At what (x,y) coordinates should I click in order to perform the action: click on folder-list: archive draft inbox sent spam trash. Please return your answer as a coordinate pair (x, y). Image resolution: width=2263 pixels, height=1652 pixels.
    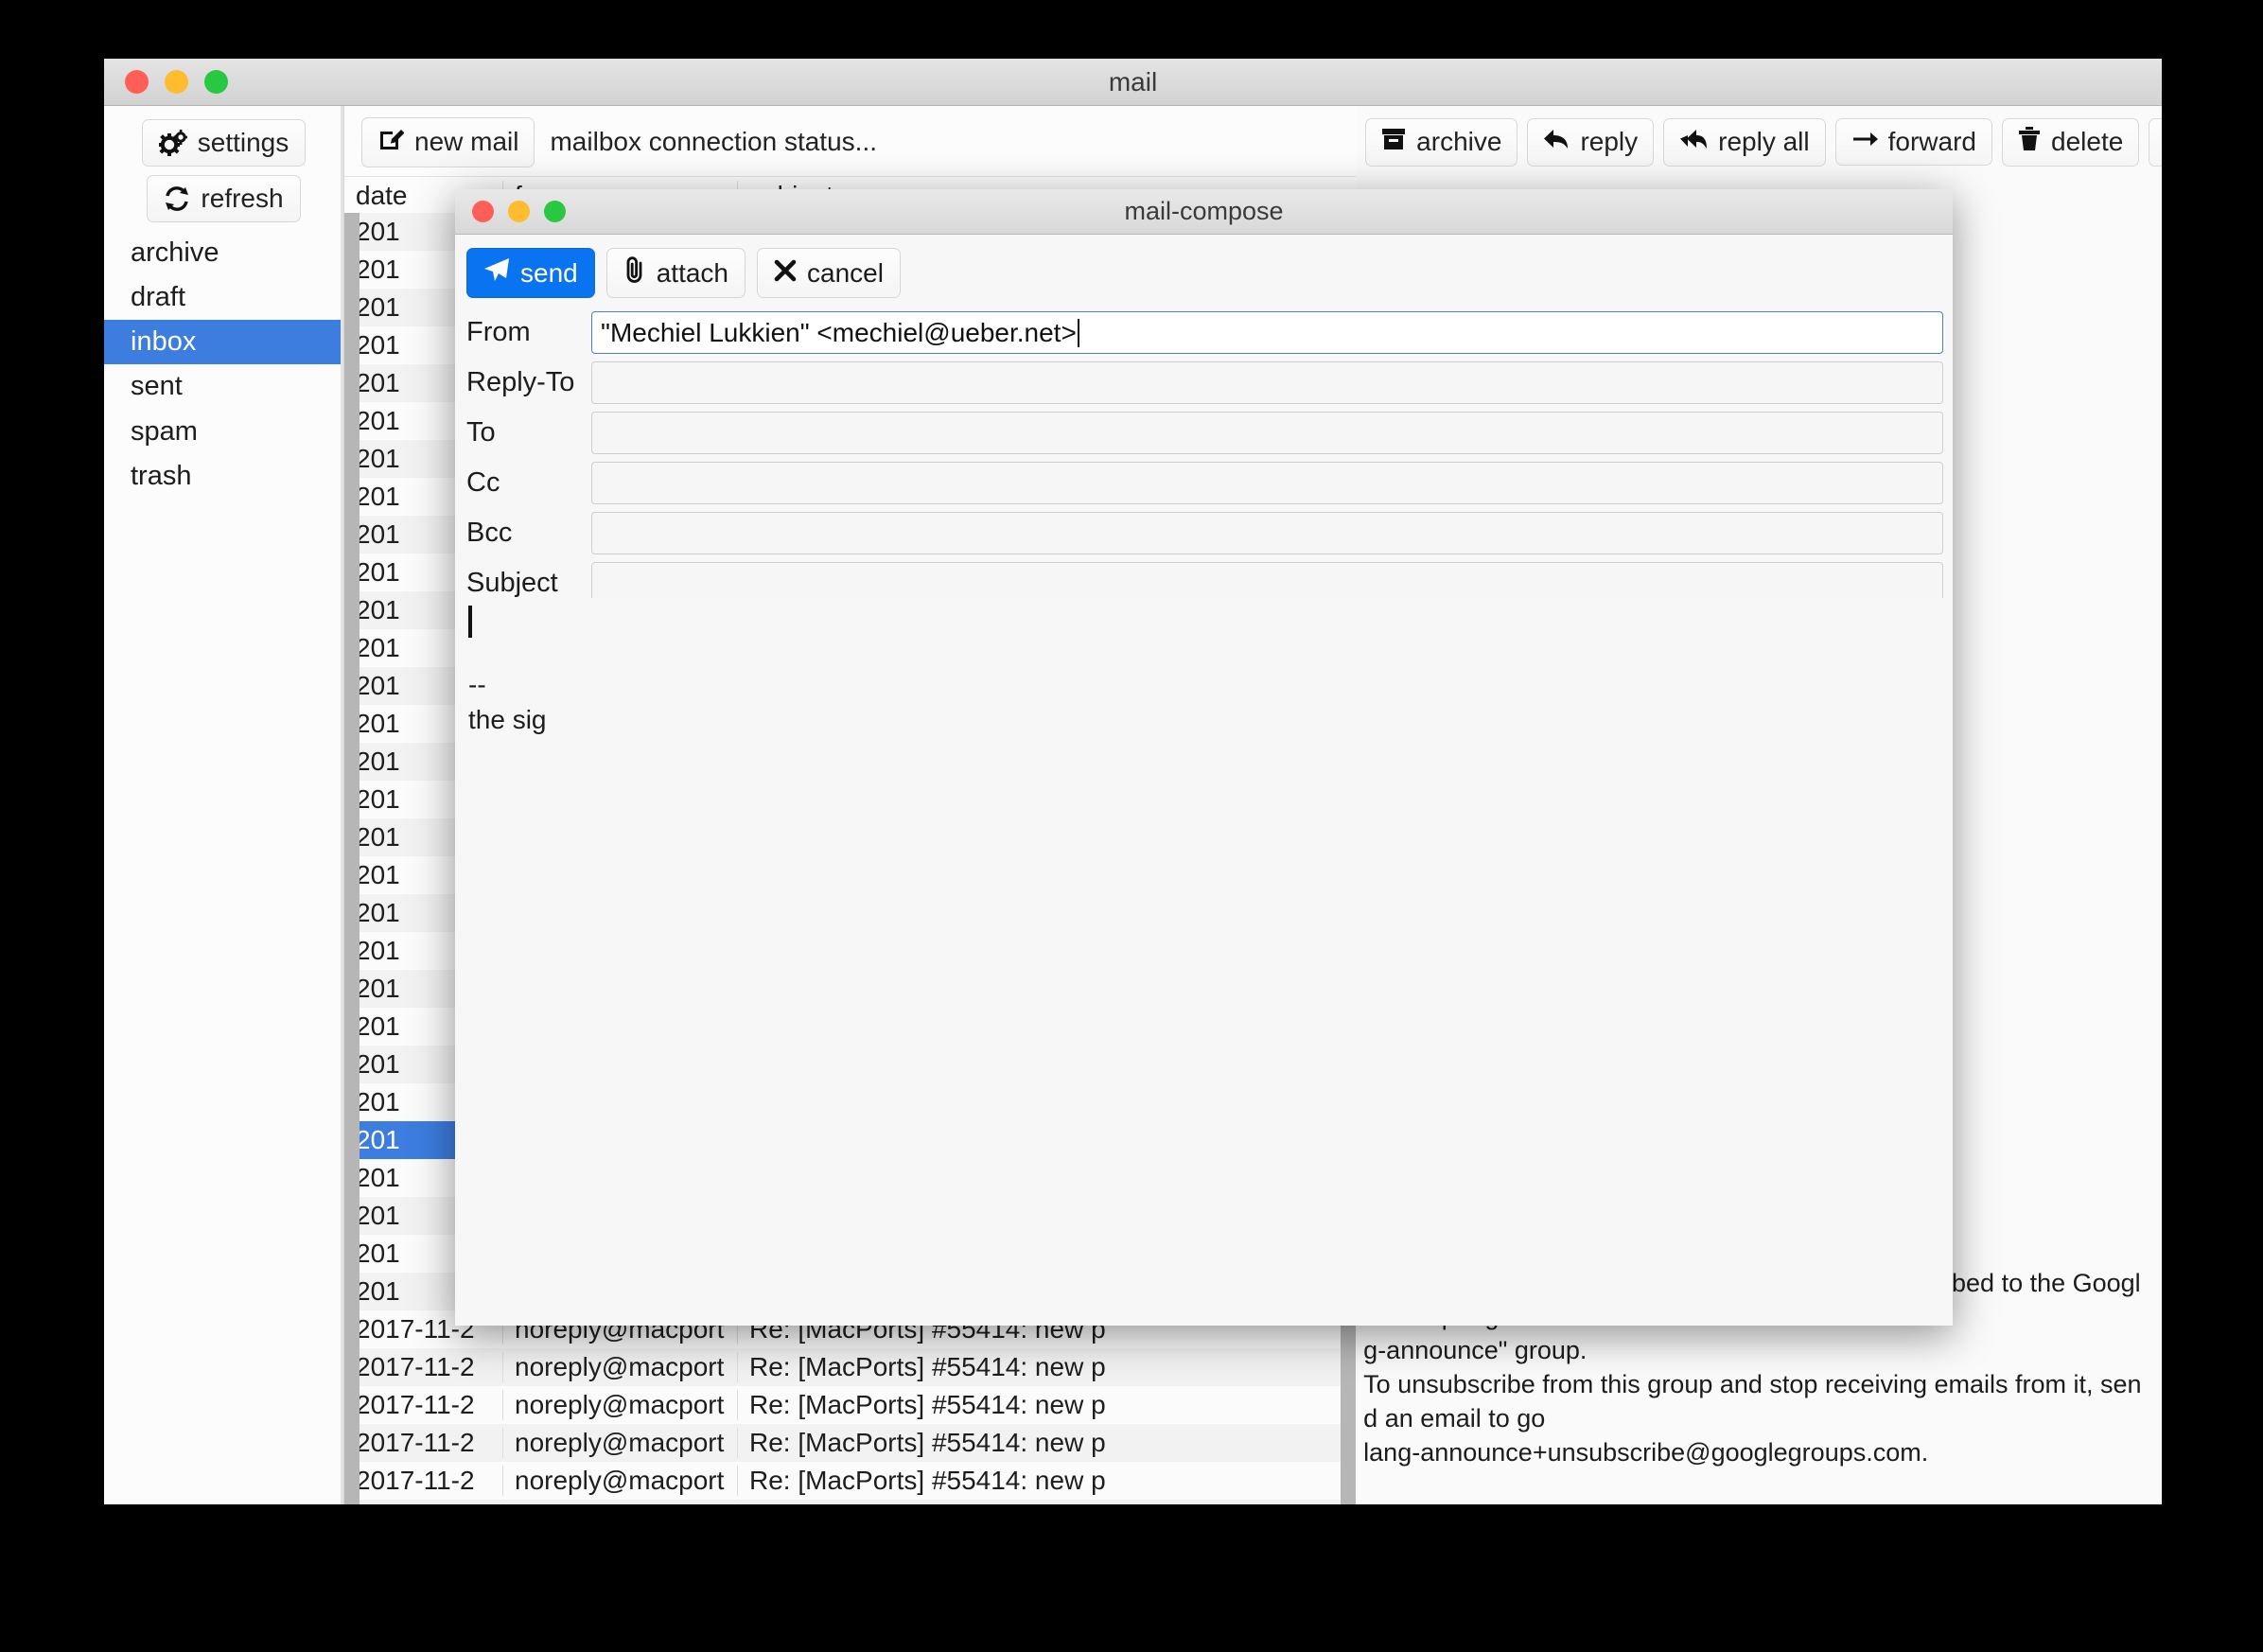
    Looking at the image, I should click on (223, 365).